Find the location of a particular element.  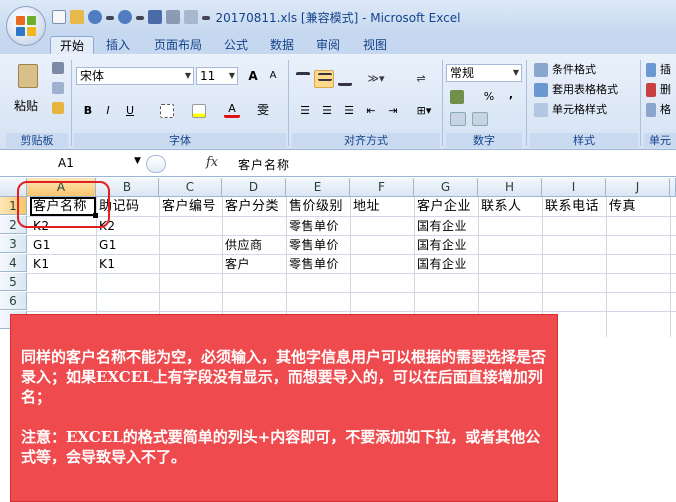

number-format-combo: 常规 ▼ is located at coordinates (484, 73).